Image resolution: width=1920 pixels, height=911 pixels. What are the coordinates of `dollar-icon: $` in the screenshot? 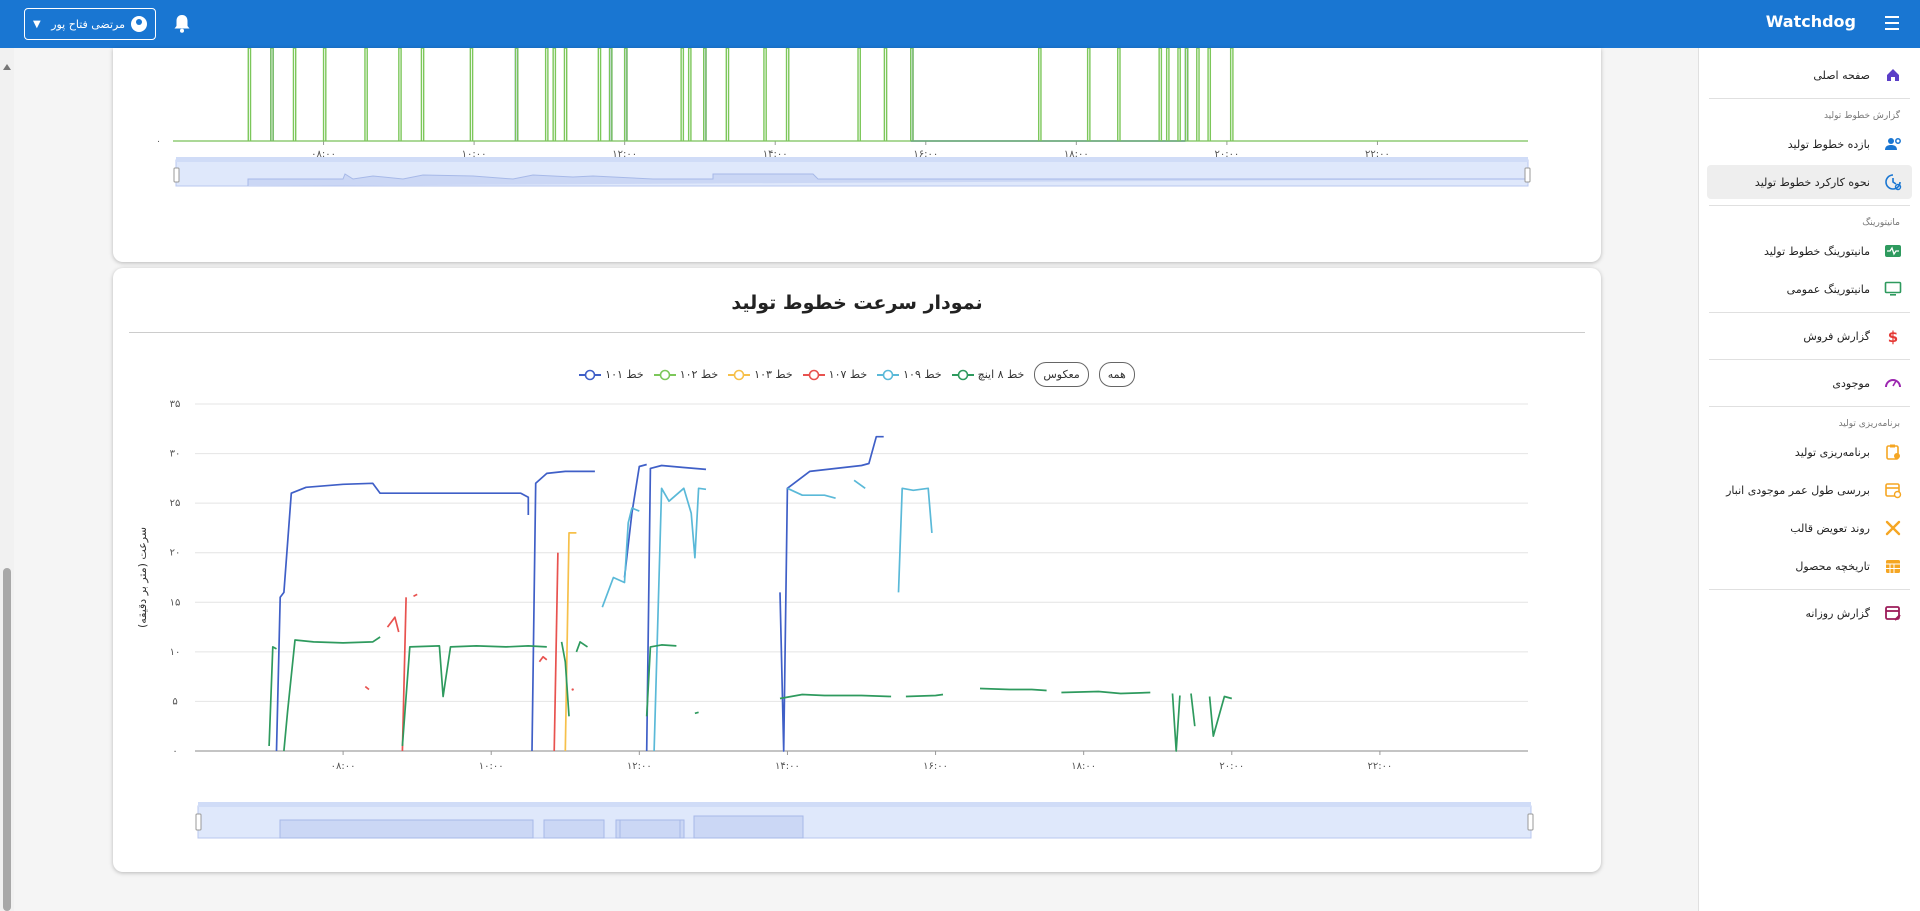 It's located at (1893, 336).